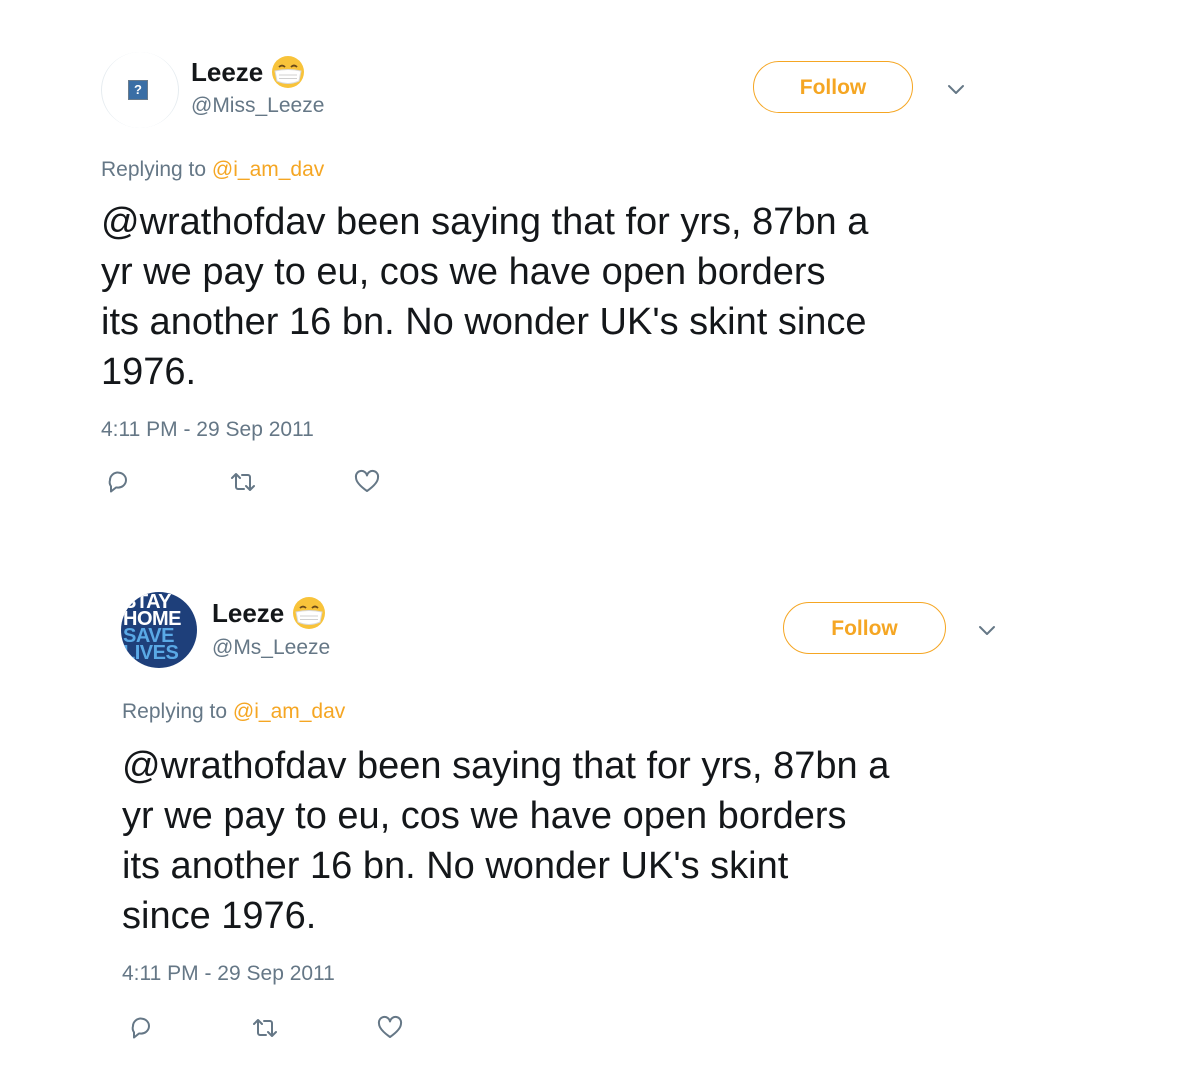 The height and width of the screenshot is (1066, 1200). Describe the element at coordinates (257, 106) in the screenshot. I see `user-handle: @Miss_Leeze` at that location.